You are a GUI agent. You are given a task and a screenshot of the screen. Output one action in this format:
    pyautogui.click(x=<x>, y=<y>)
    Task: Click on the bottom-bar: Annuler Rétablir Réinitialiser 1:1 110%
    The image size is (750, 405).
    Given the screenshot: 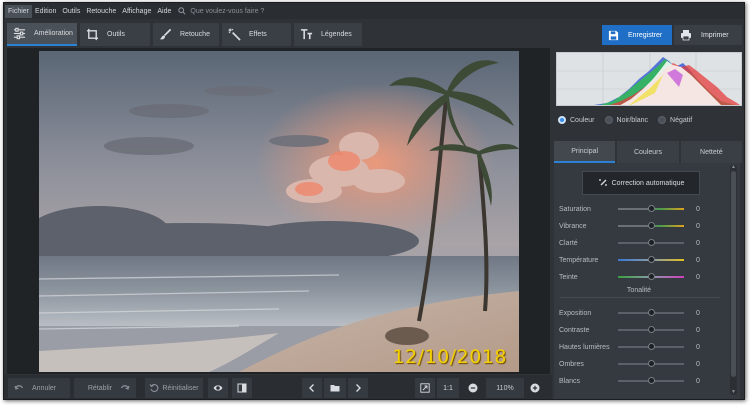 What is the action you would take?
    pyautogui.click(x=278, y=387)
    